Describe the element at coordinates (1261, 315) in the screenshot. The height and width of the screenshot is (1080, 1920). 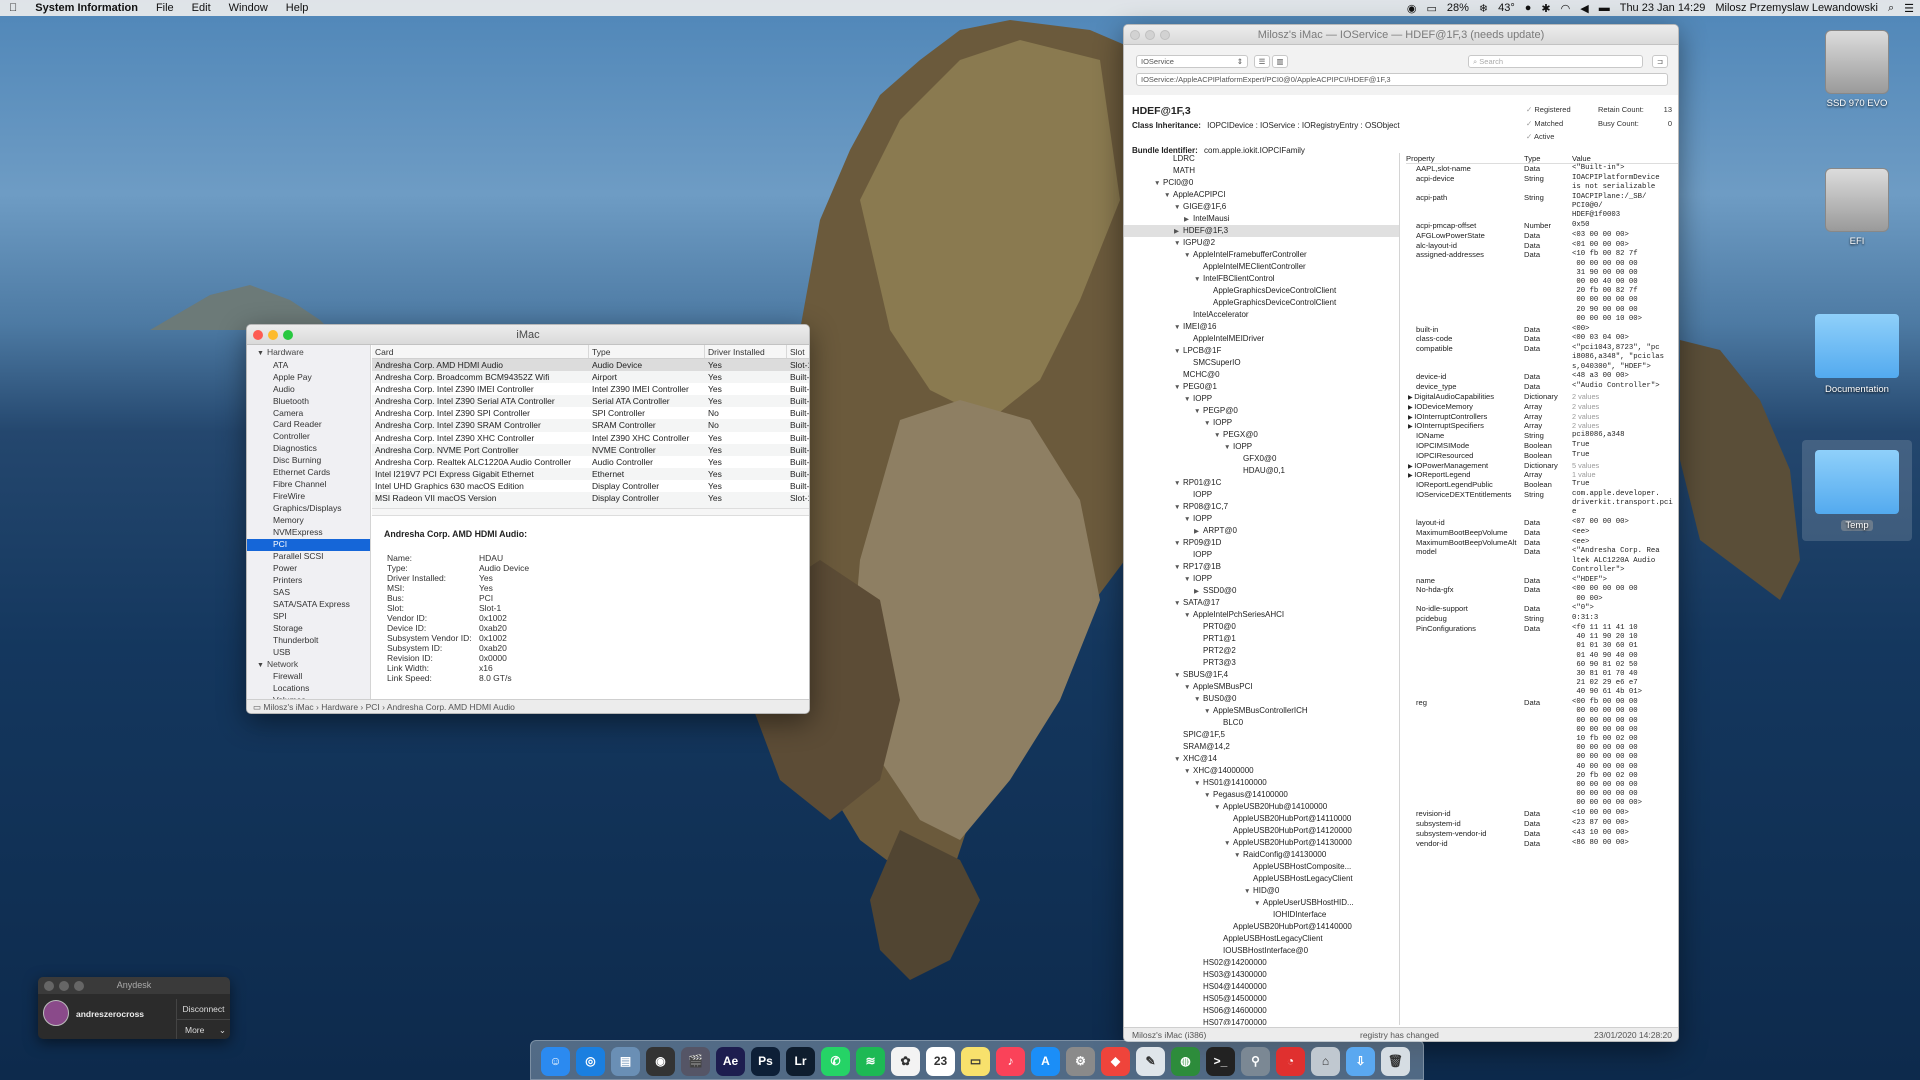
I see `tree-node: IntelAccelerator` at that location.